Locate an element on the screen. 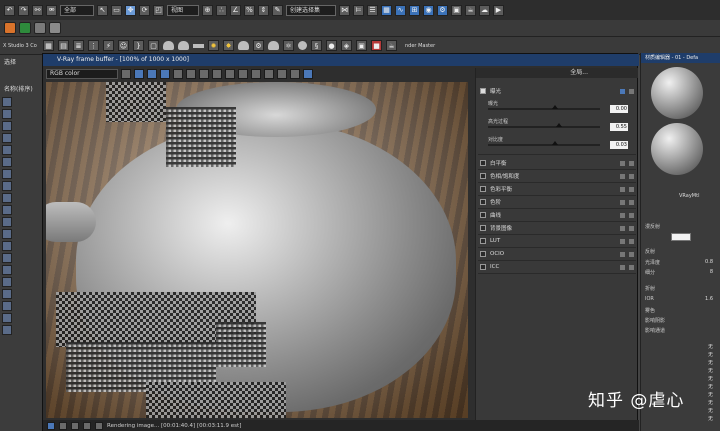 Image resolution: width=720 pixels, height=431 pixels. alpha-icon is located at coordinates (178, 74).